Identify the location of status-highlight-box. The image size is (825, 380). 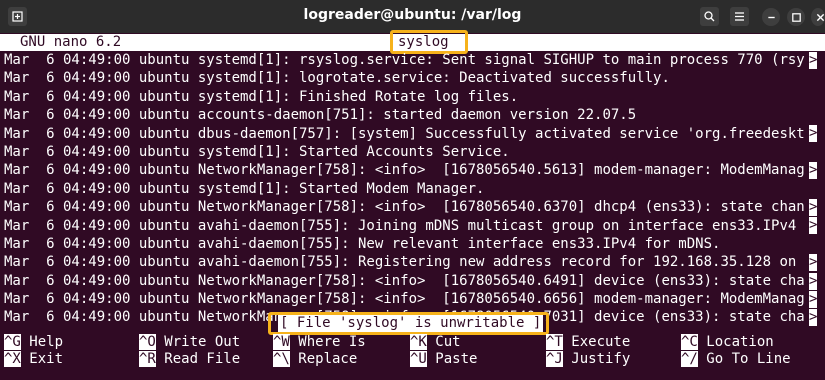
(408, 323).